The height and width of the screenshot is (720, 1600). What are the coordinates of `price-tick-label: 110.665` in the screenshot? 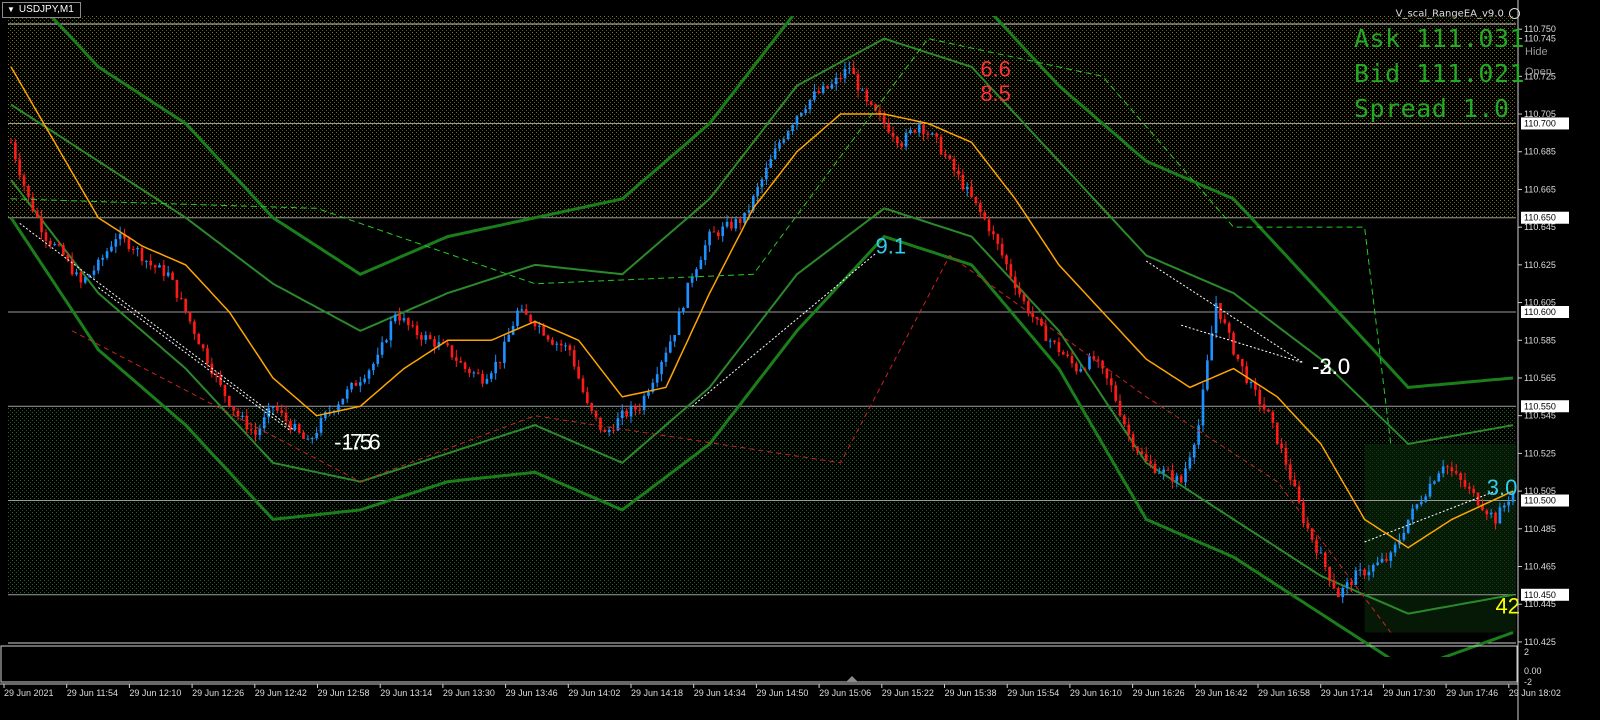 It's located at (1540, 189).